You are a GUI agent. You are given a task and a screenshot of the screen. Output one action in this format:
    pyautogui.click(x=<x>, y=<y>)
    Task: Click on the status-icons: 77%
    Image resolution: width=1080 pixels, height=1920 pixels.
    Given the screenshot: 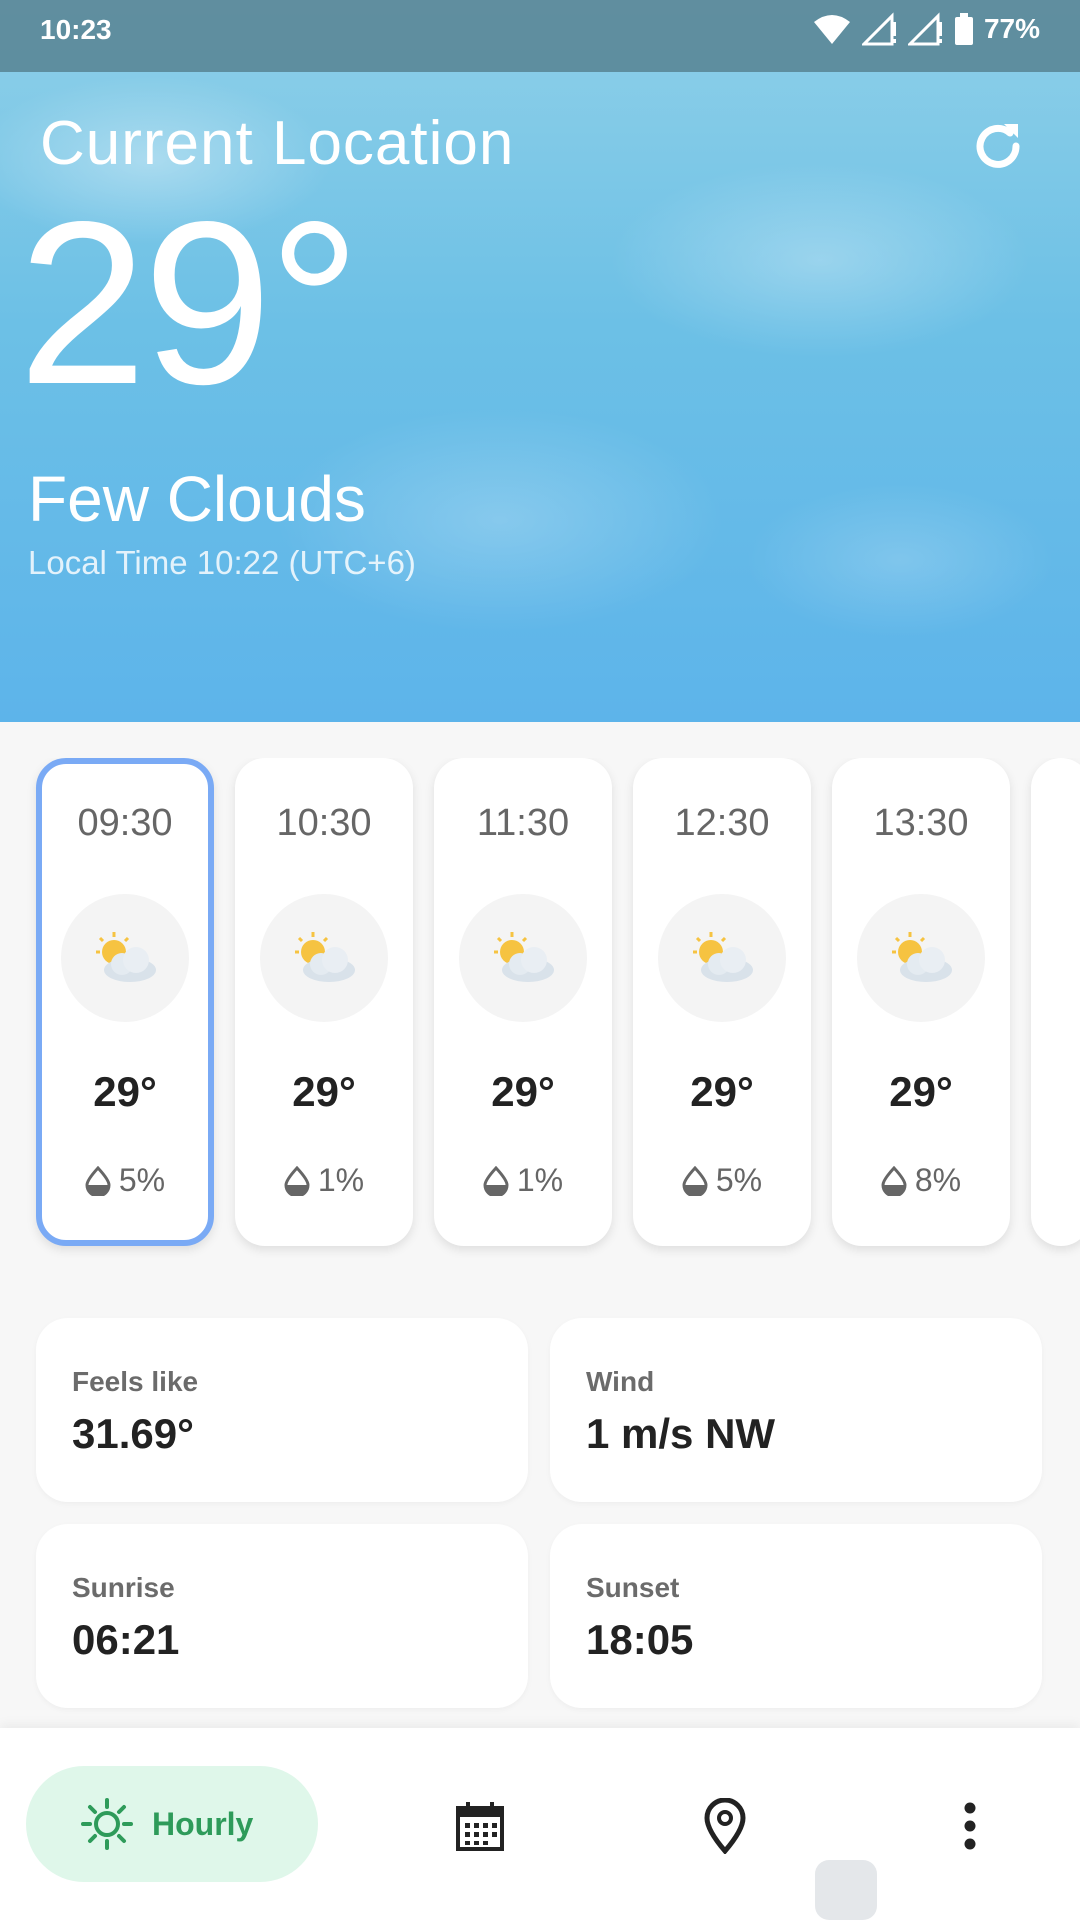 What is the action you would take?
    pyautogui.click(x=926, y=29)
    